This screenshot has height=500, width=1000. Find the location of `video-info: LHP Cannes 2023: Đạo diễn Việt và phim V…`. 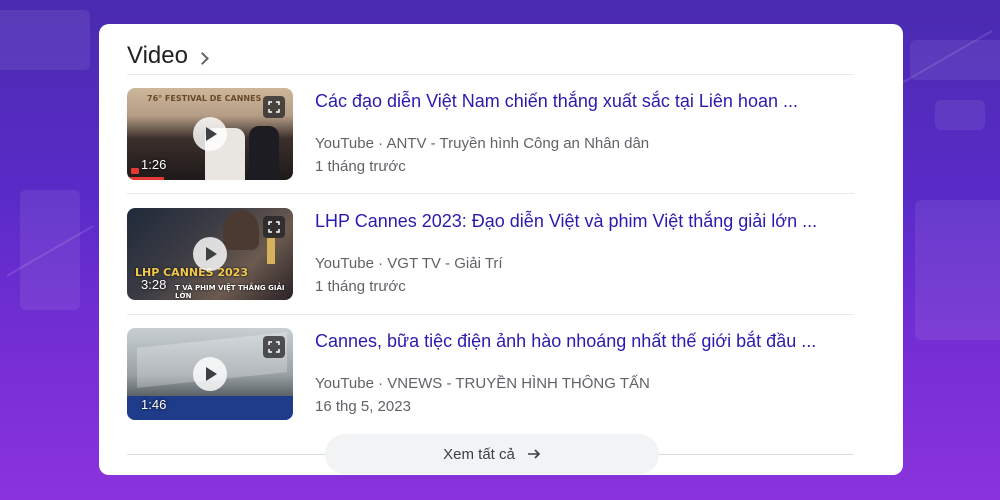

video-info: LHP Cannes 2023: Đạo diễn Việt và phim V… is located at coordinates (580, 251).